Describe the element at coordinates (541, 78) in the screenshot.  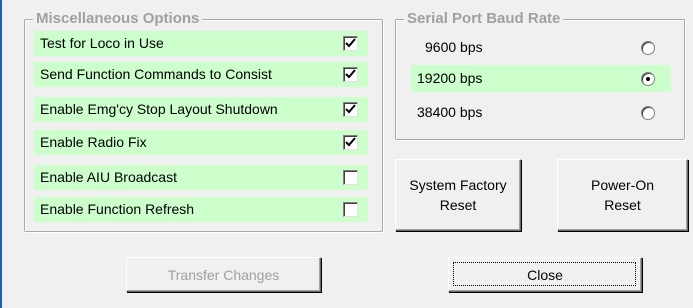
I see `baud-option-19200: 19200 bps` at that location.